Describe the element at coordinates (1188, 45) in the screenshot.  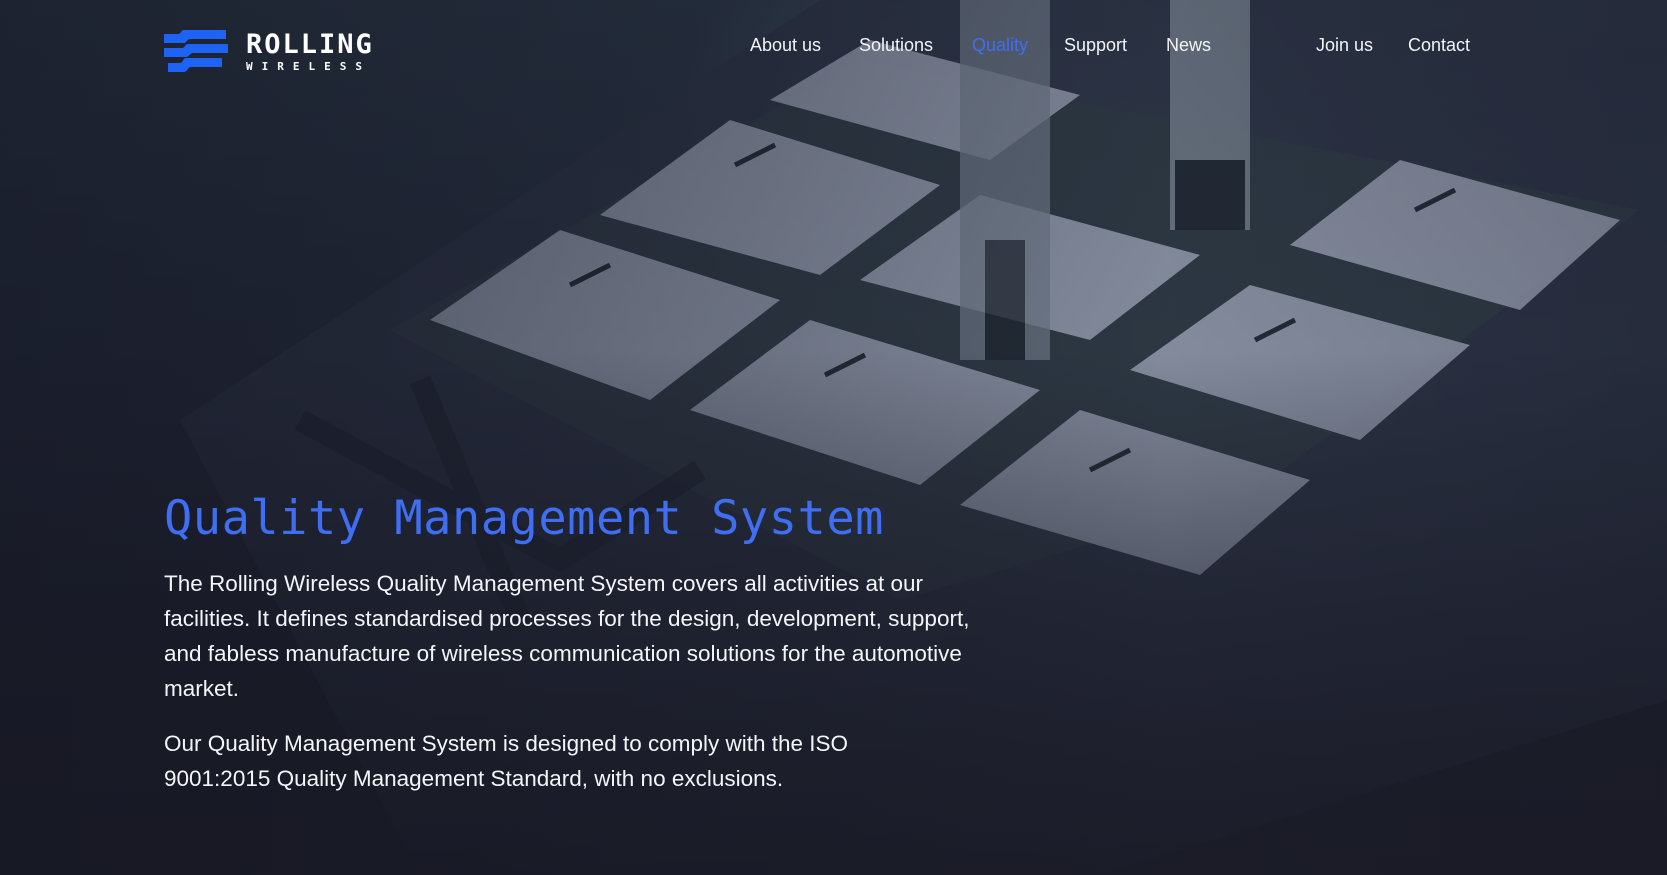
I see `nav-news: News` at that location.